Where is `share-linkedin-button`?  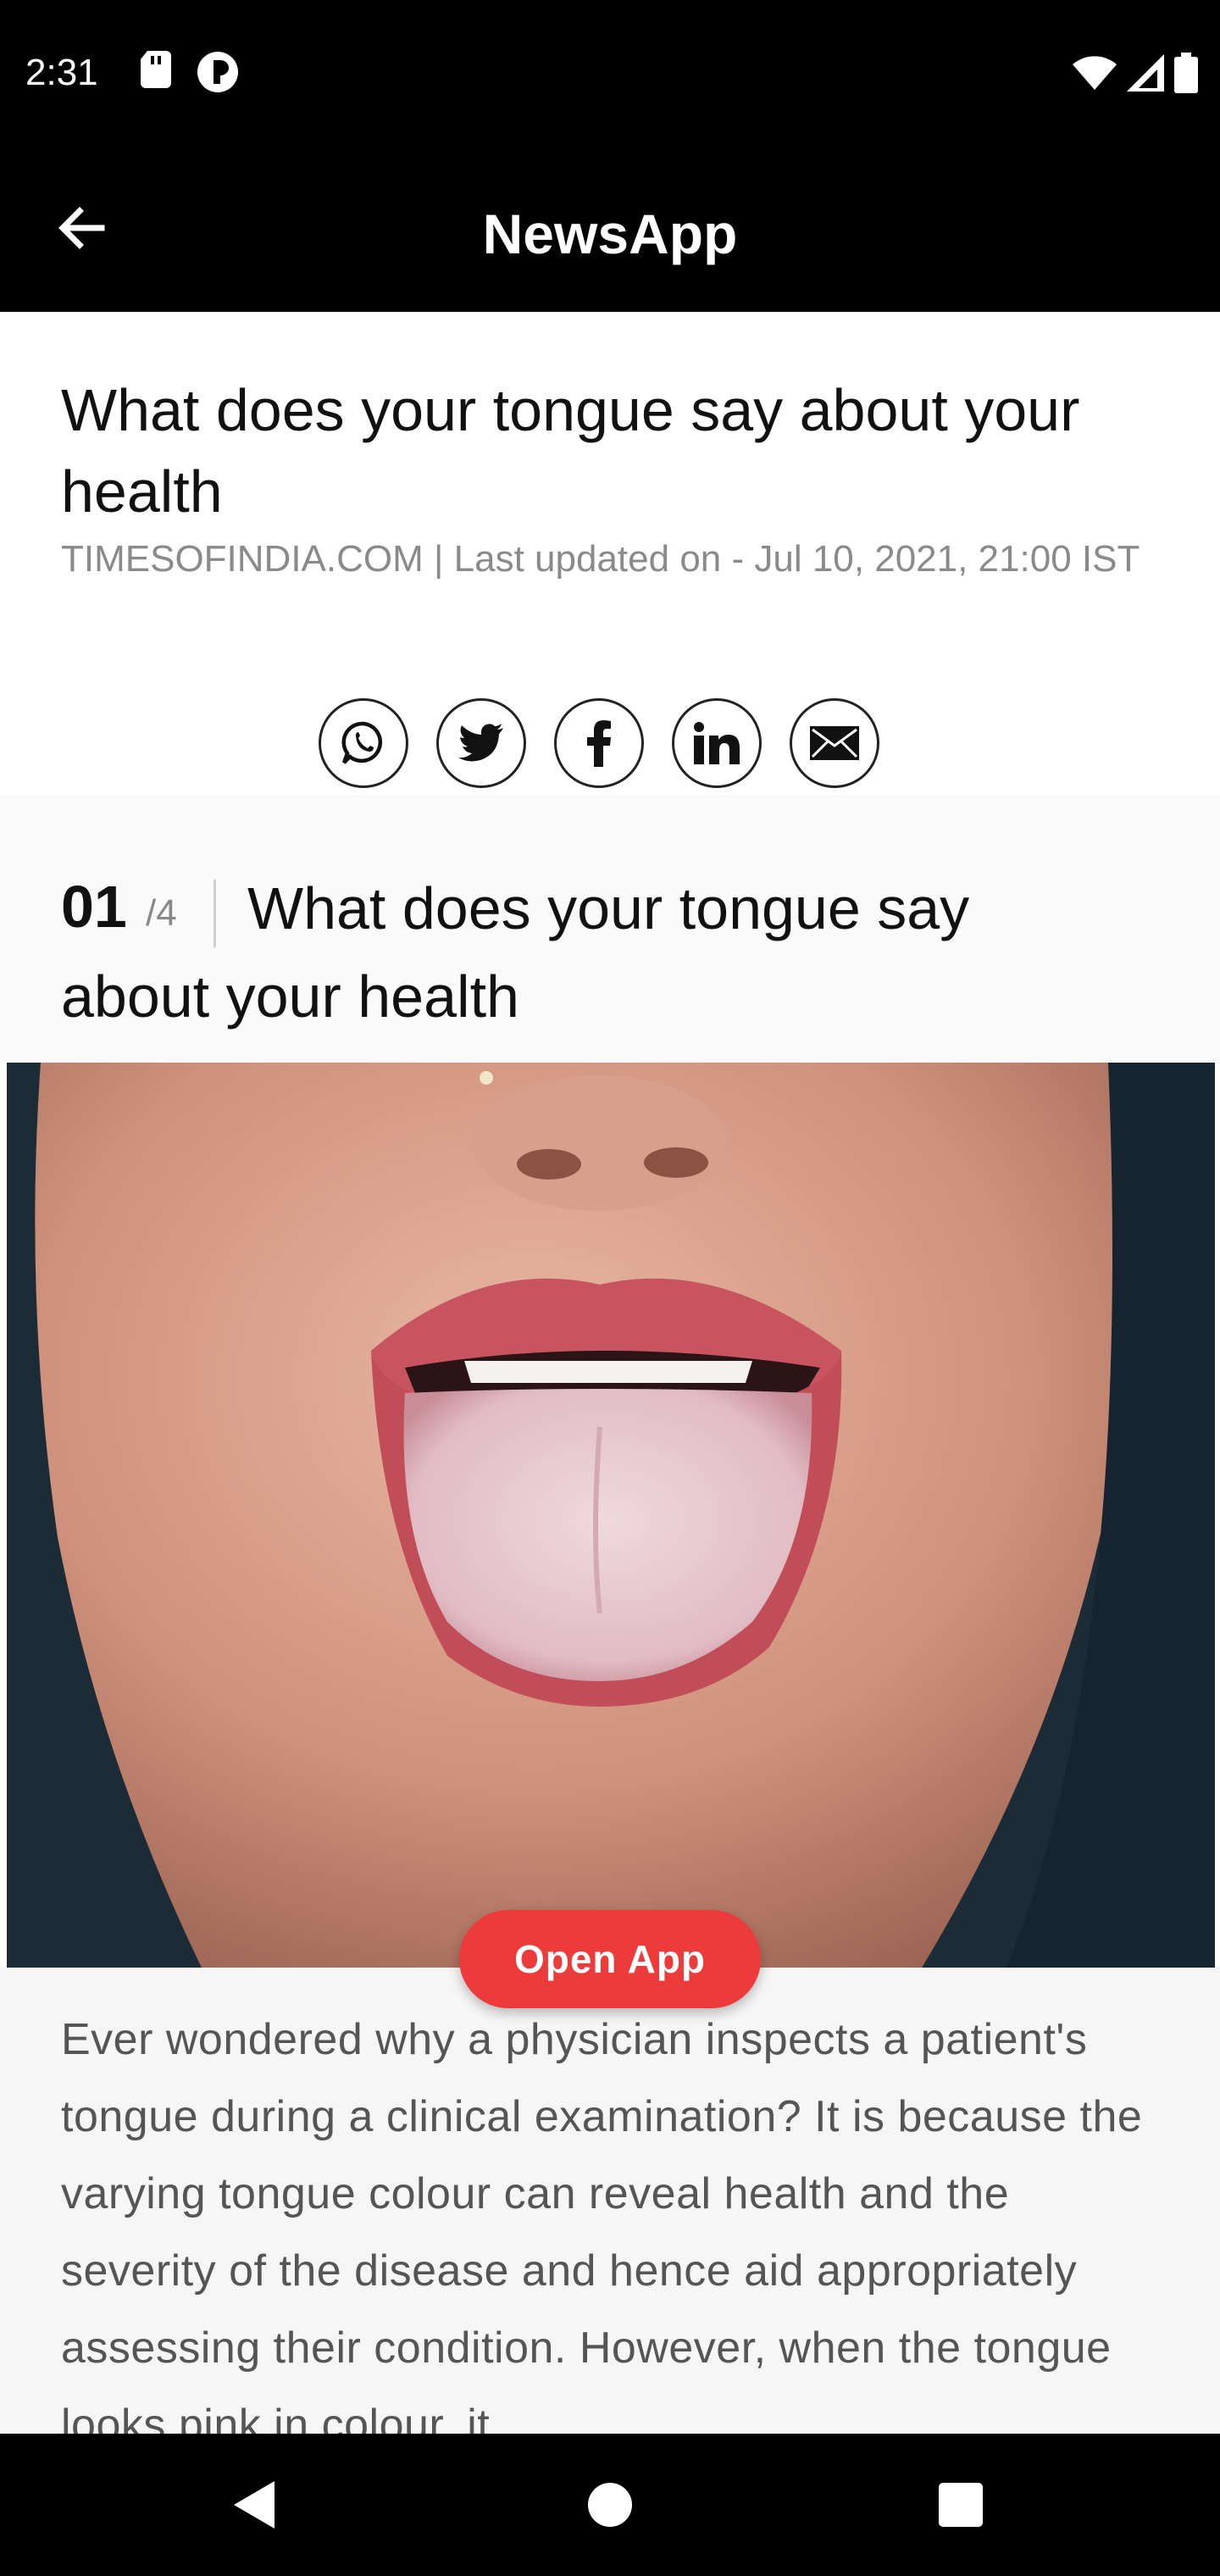
share-linkedin-button is located at coordinates (717, 743).